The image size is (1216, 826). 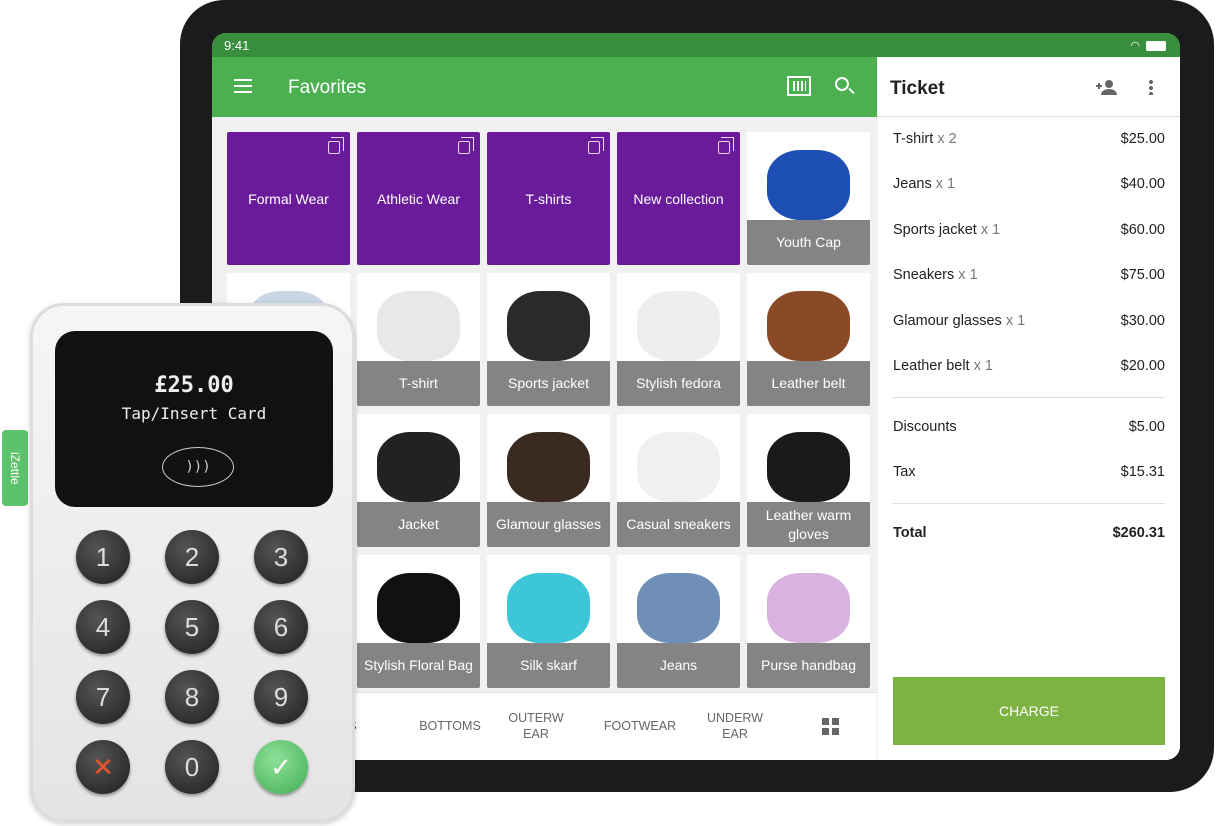 I want to click on contactless-icon: ))), so click(x=198, y=467).